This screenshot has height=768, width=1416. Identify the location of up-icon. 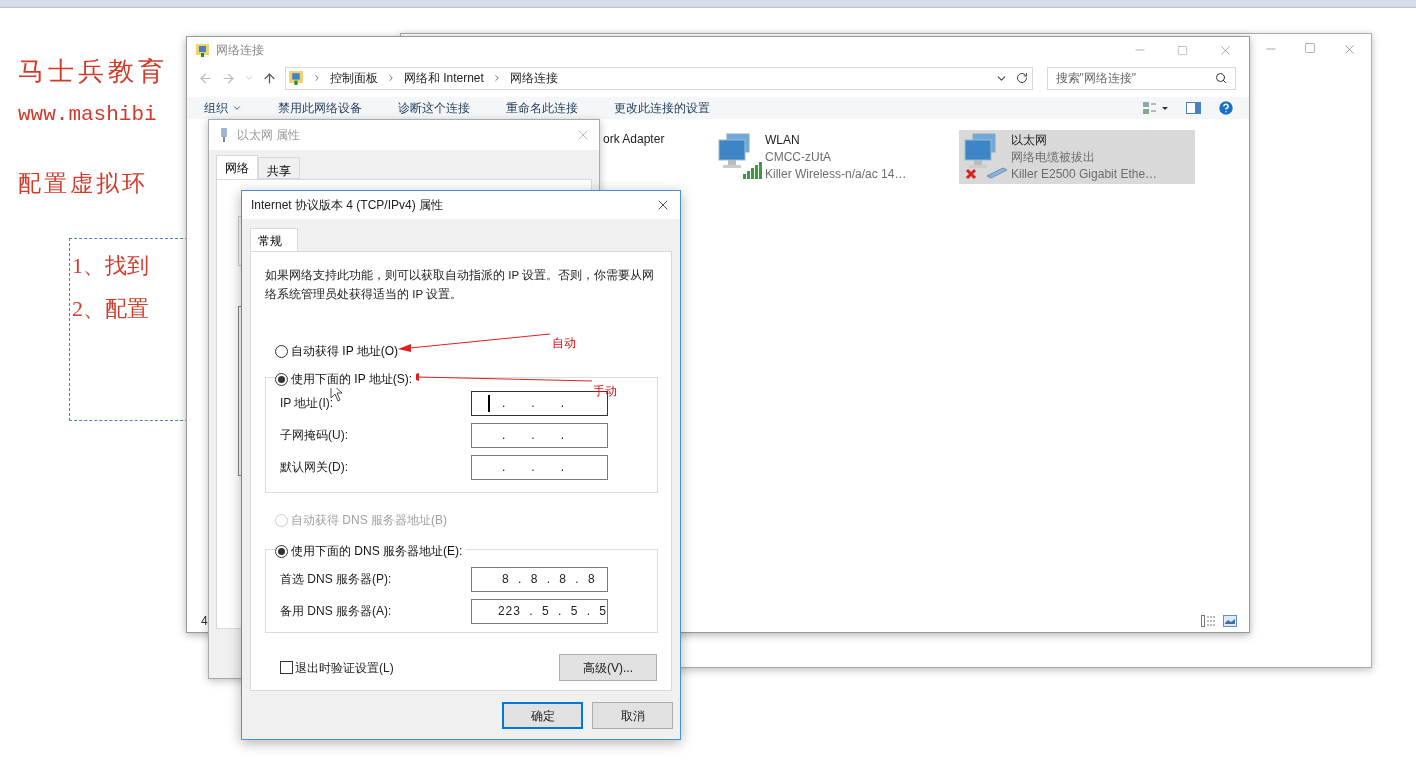
(269, 78).